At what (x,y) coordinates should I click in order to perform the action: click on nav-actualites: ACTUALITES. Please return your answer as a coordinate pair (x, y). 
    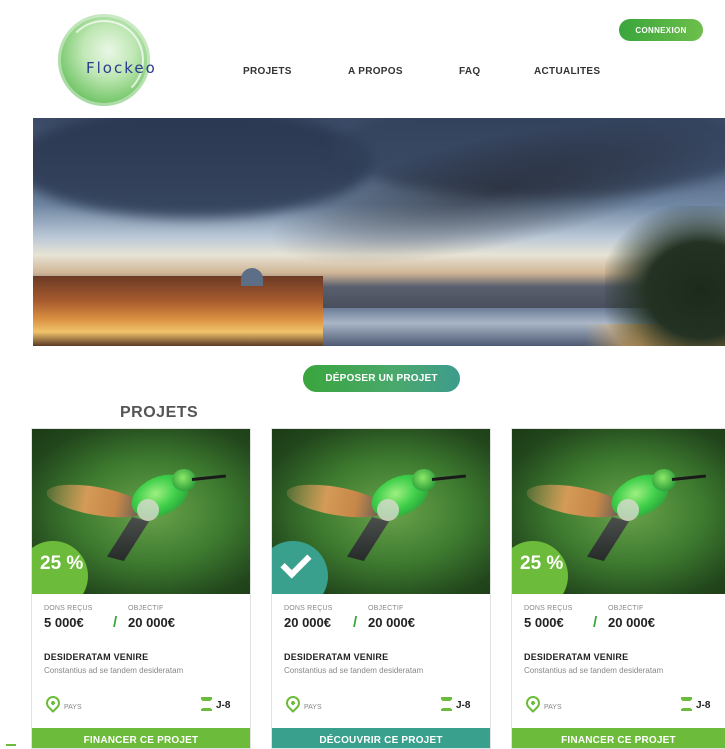
    Looking at the image, I should click on (567, 71).